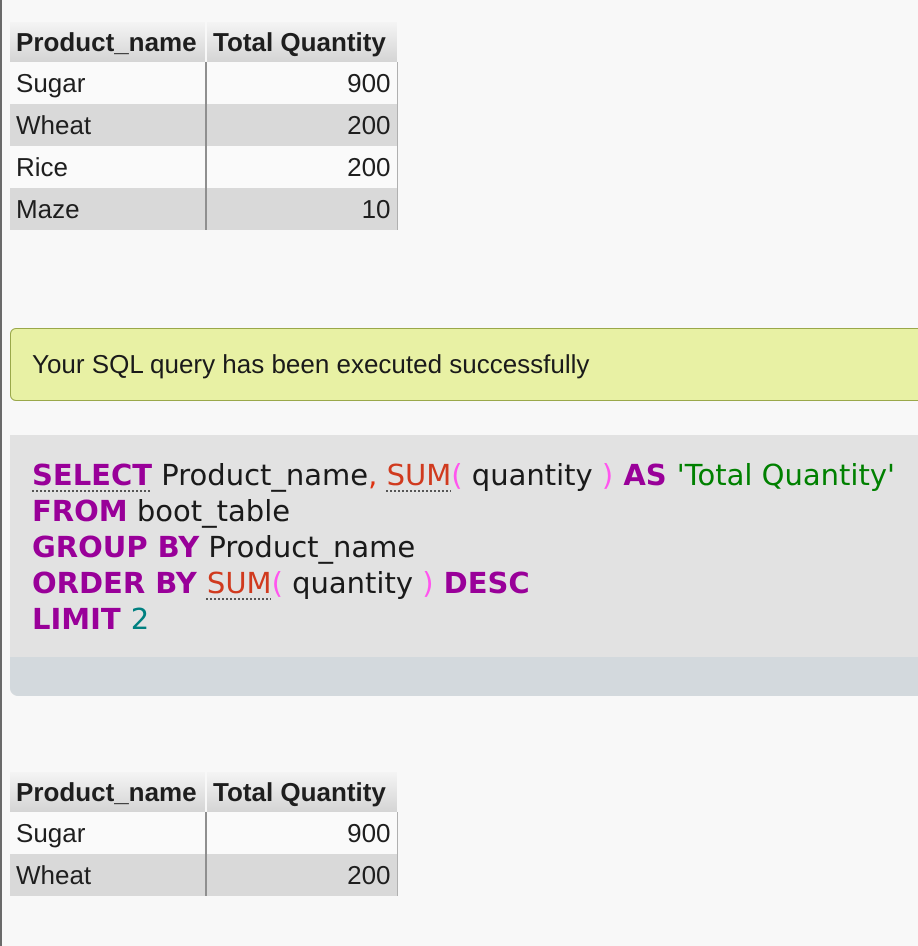 The height and width of the screenshot is (946, 918). I want to click on table-cell: 10, so click(301, 209).